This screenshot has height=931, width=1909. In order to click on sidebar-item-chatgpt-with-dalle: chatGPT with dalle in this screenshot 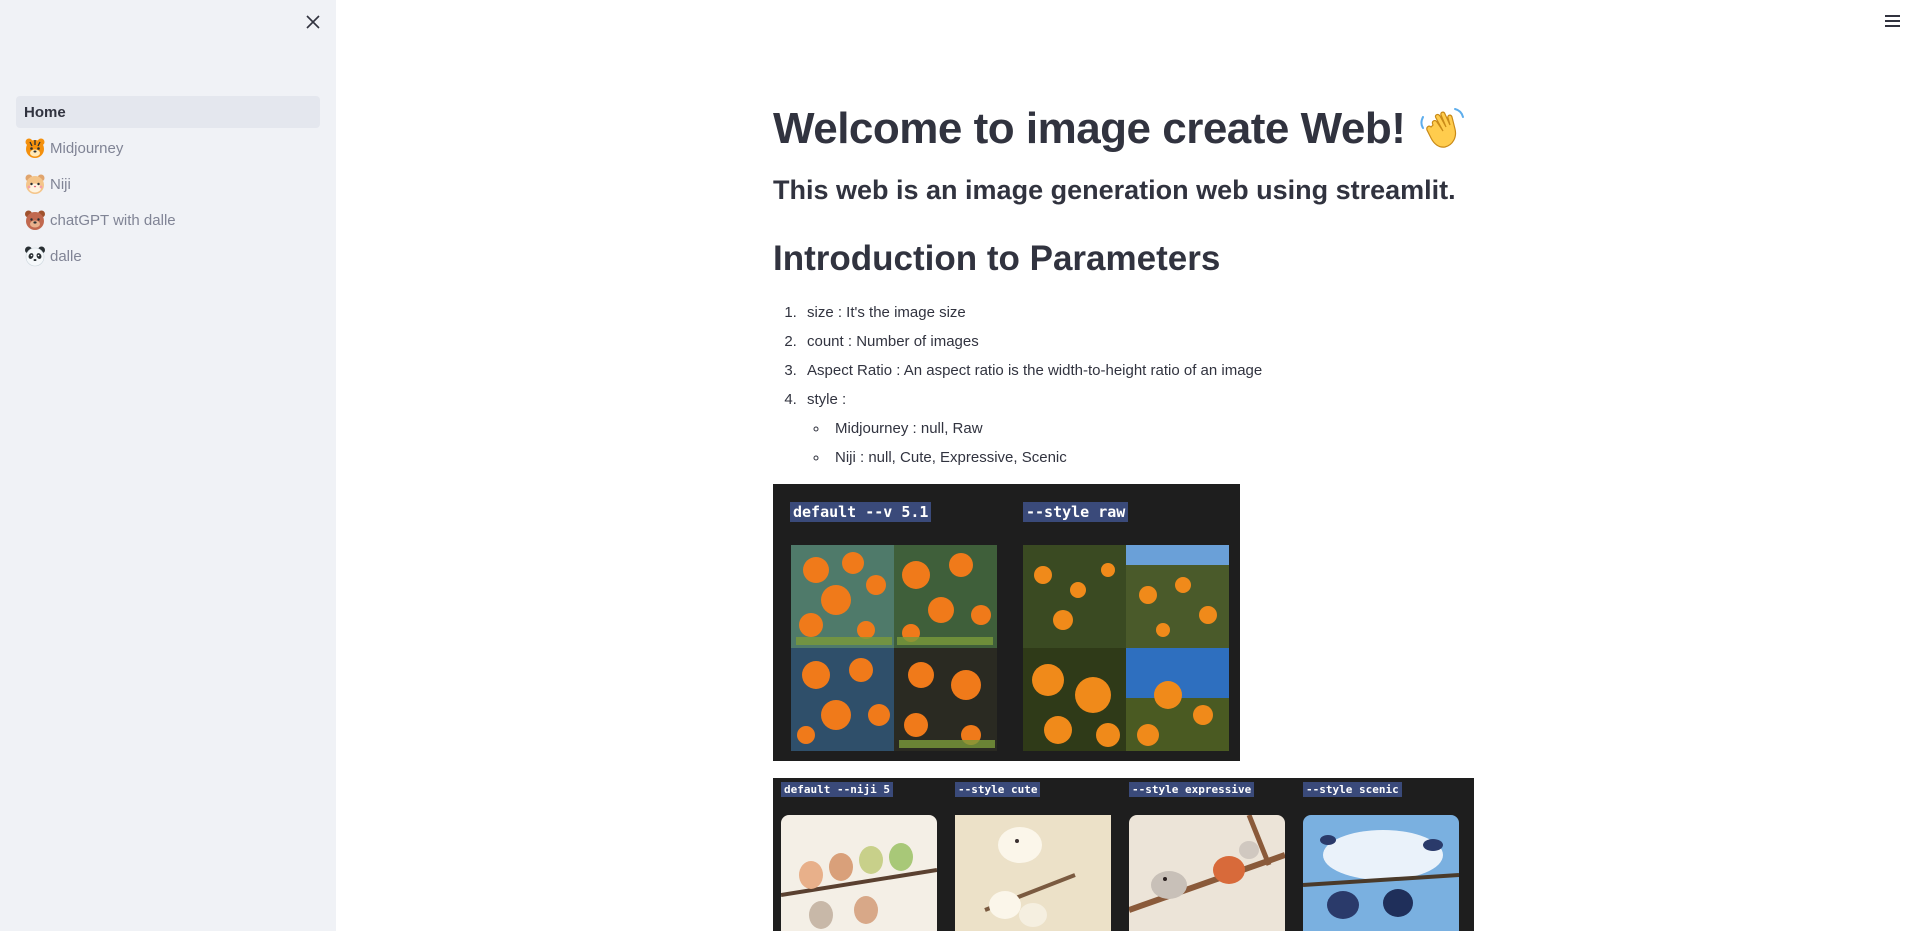, I will do `click(168, 220)`.